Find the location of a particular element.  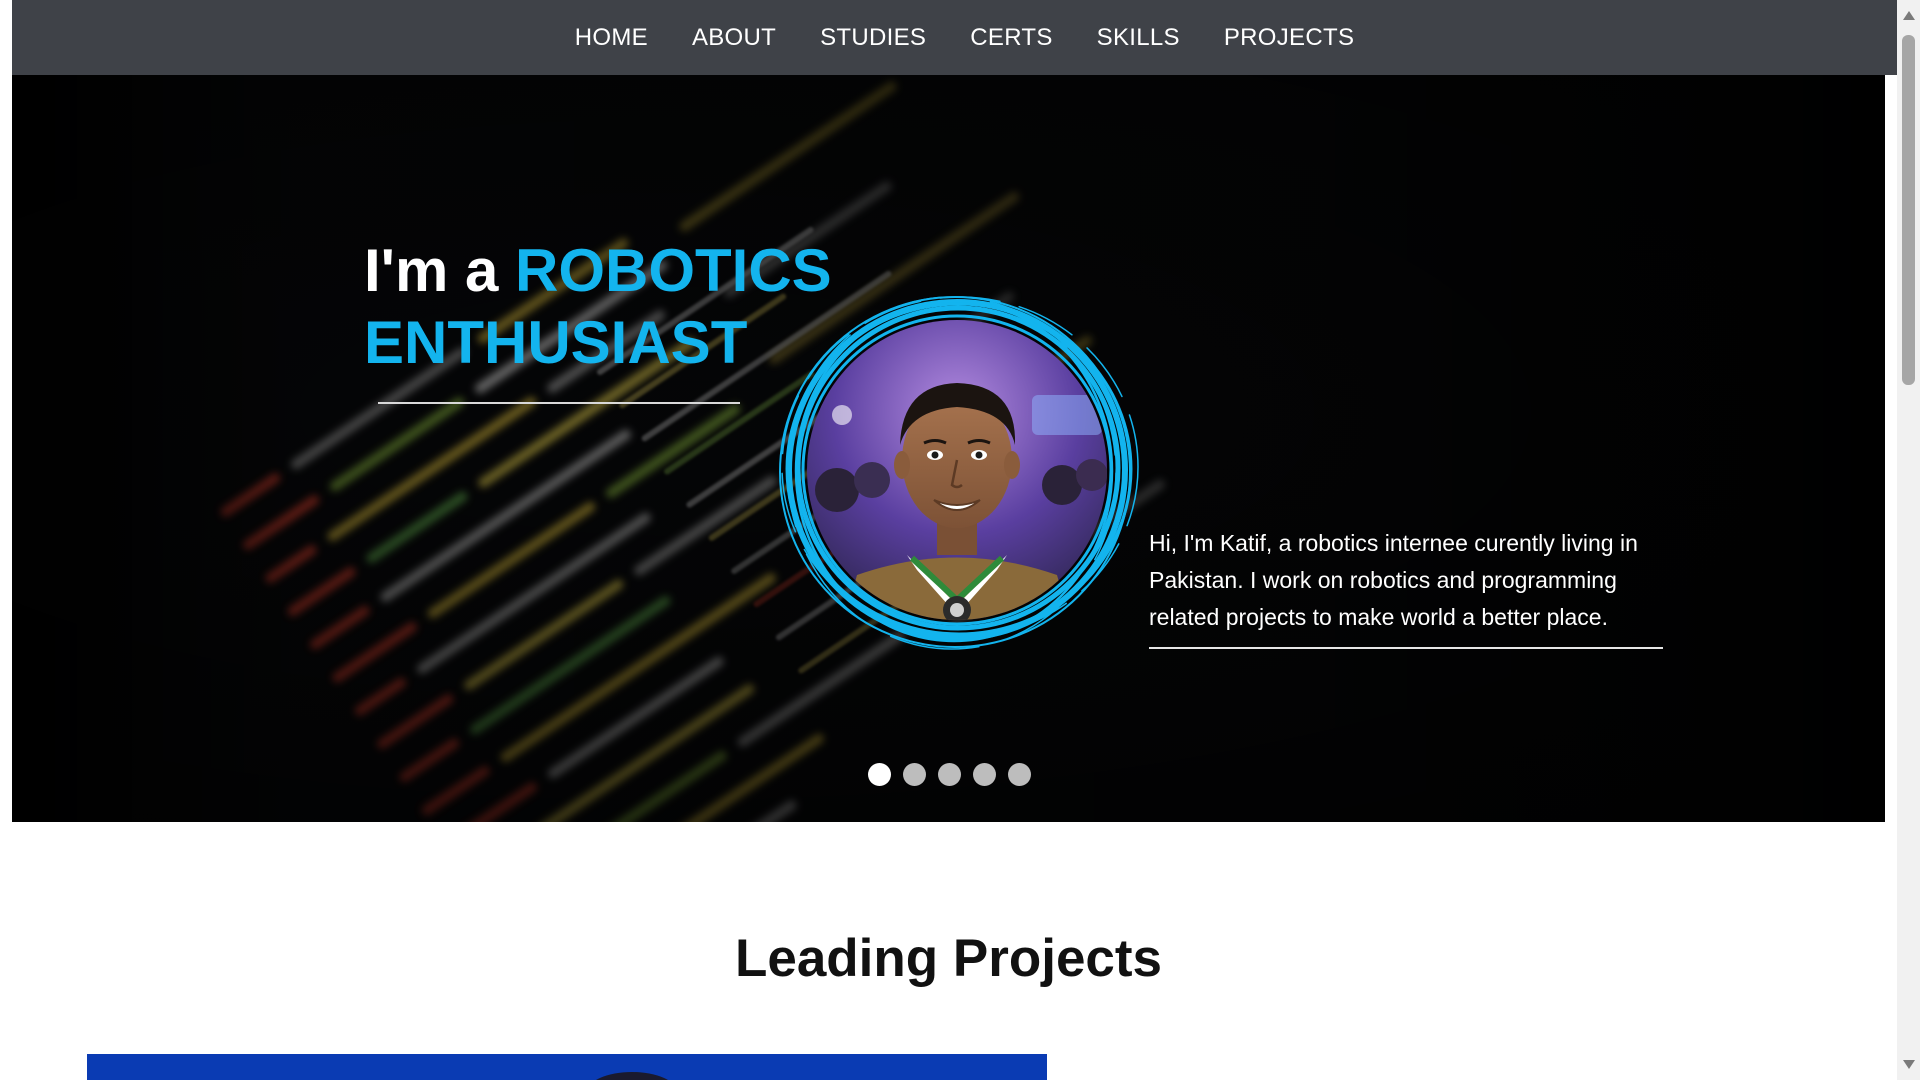

leading-projects-title: Leading Projects is located at coordinates (948, 958).